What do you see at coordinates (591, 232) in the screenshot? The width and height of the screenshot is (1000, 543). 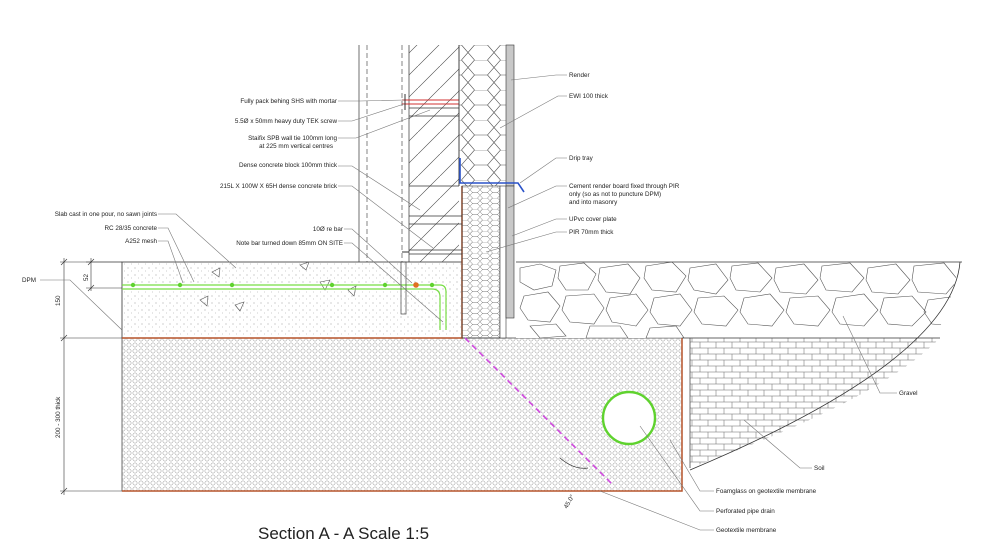 I see `label-pir: PIR 70mm thick` at bounding box center [591, 232].